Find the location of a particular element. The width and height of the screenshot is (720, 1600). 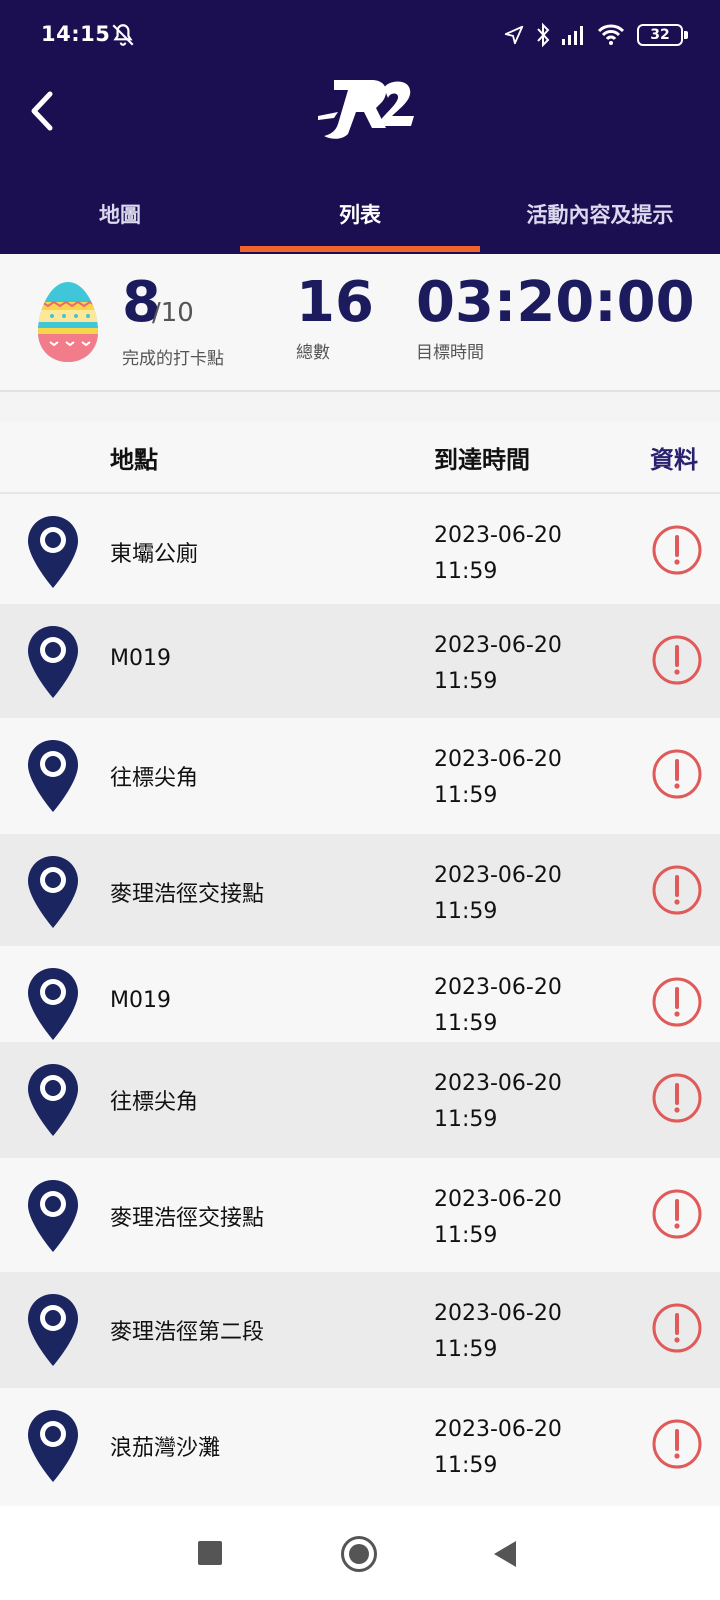

list-header: 地點 到達時間 資料 is located at coordinates (360, 458).